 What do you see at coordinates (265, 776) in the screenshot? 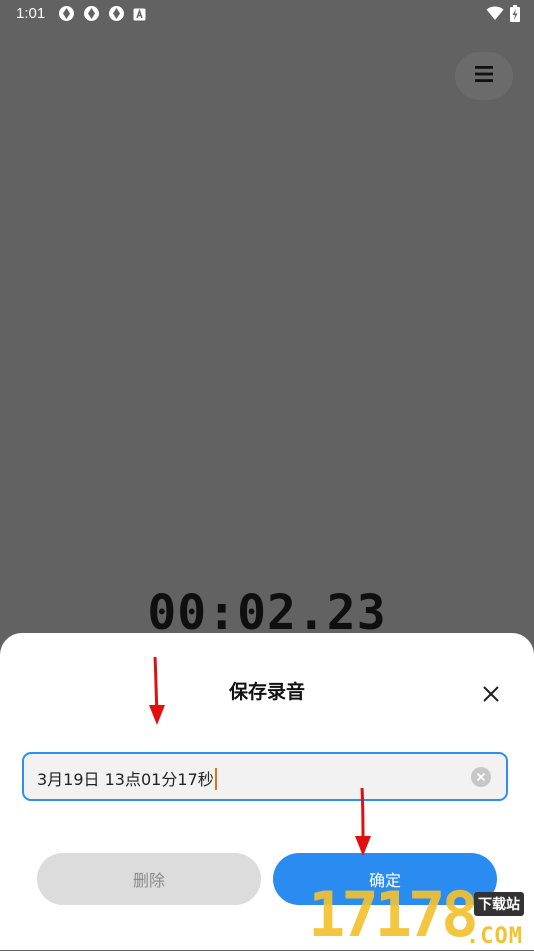
I see `filename-field: 3月19日 13点01分17秒` at bounding box center [265, 776].